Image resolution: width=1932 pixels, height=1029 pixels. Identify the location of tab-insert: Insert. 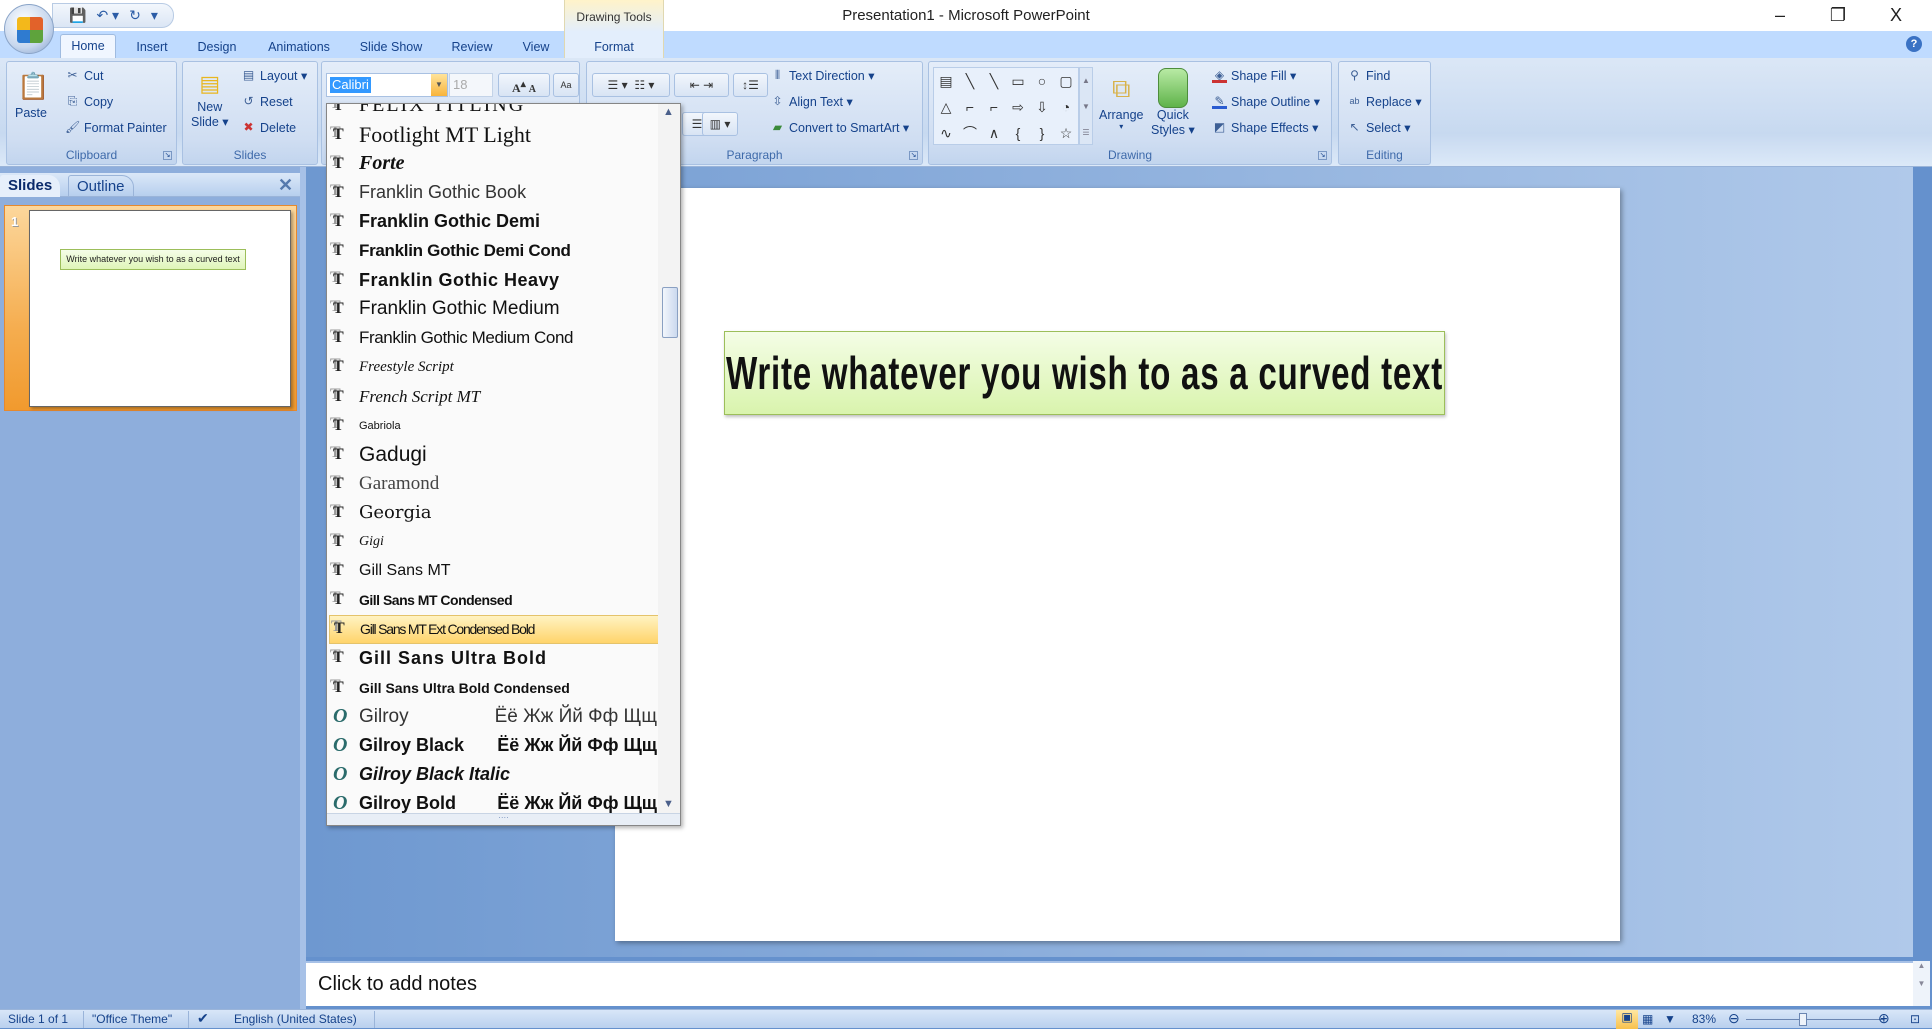
(152, 47).